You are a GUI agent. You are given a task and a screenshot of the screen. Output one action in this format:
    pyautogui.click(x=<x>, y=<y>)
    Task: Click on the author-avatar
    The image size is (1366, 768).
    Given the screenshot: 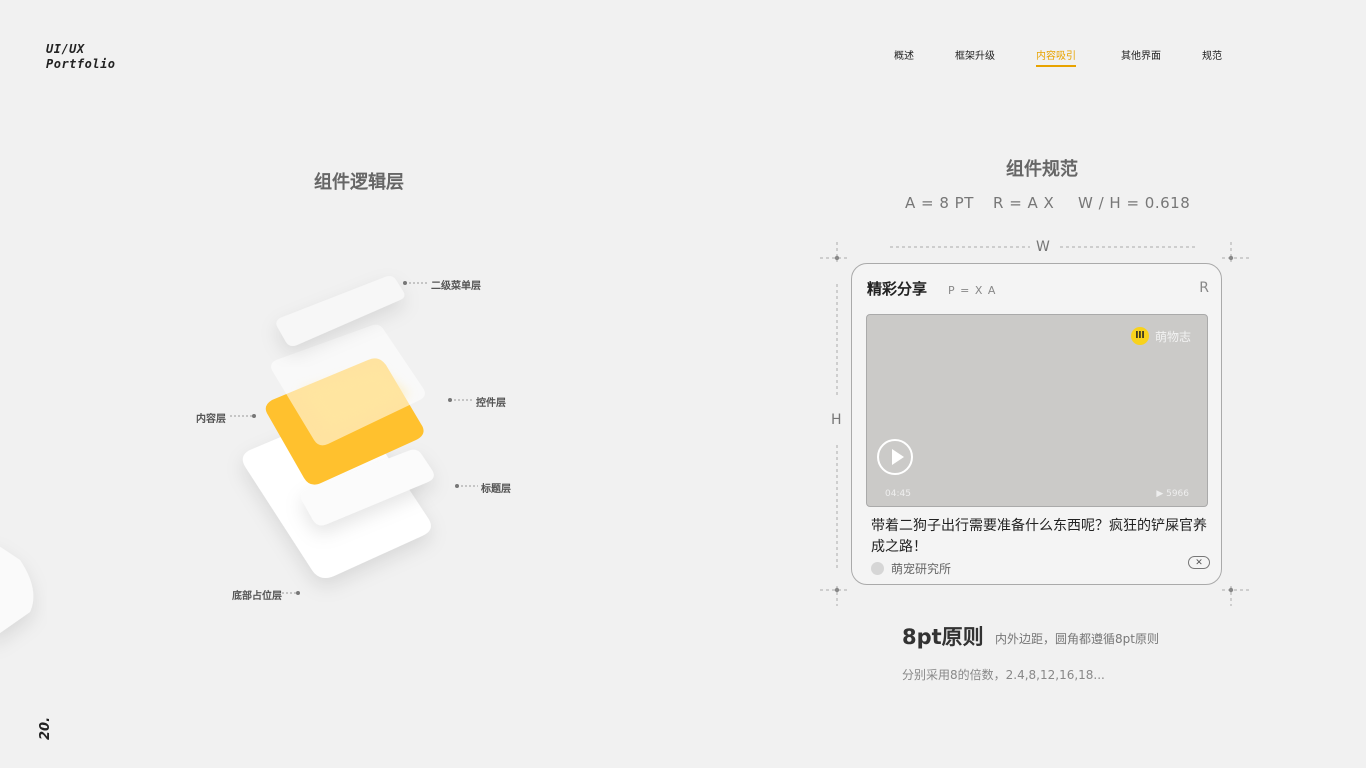 What is the action you would take?
    pyautogui.click(x=877, y=568)
    